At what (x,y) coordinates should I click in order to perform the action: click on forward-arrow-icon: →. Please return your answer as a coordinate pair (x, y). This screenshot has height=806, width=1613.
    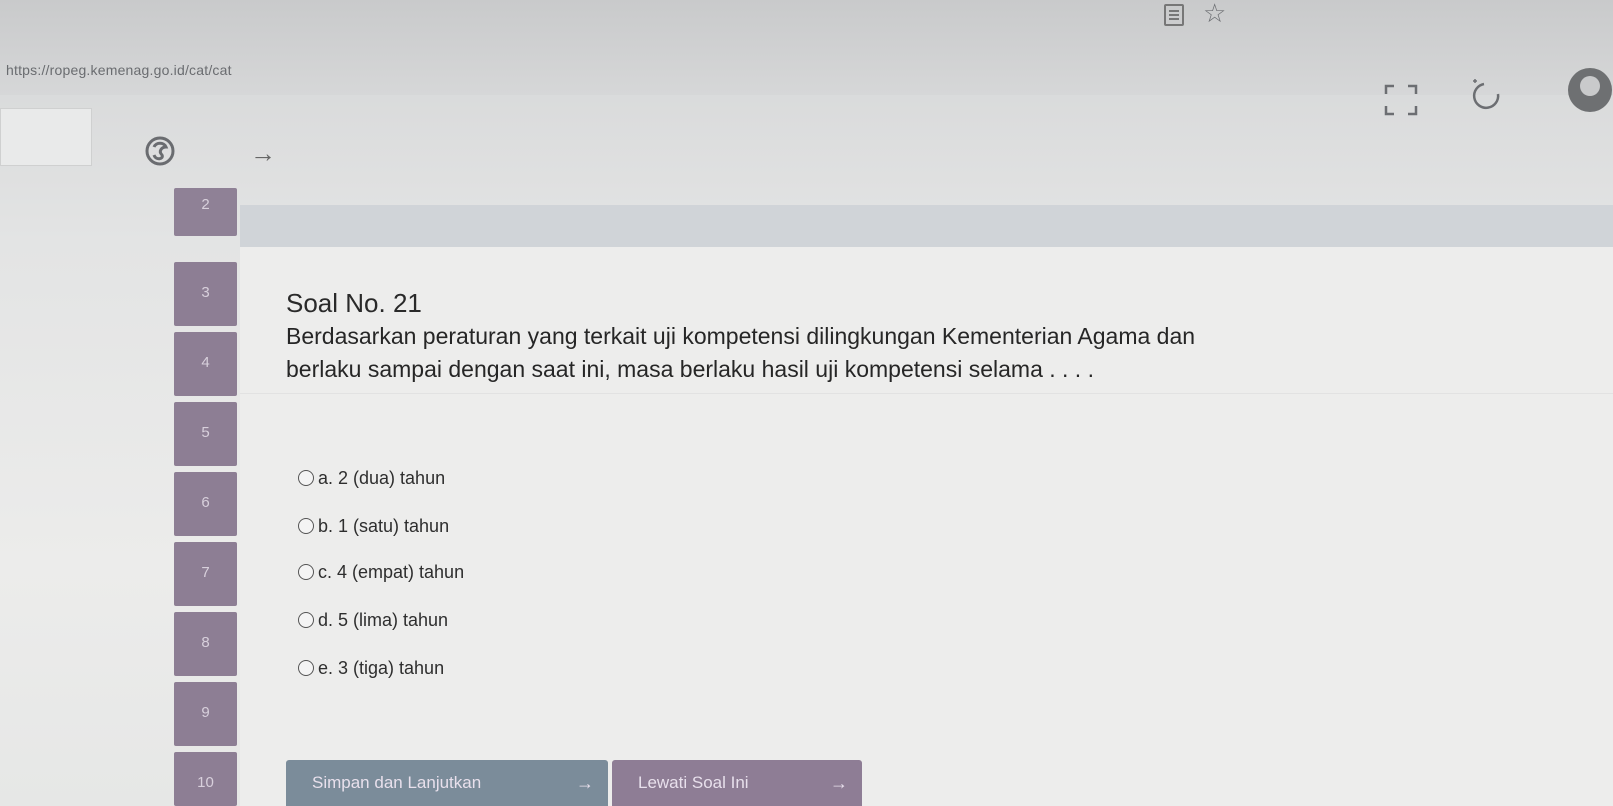
    Looking at the image, I should click on (263, 153).